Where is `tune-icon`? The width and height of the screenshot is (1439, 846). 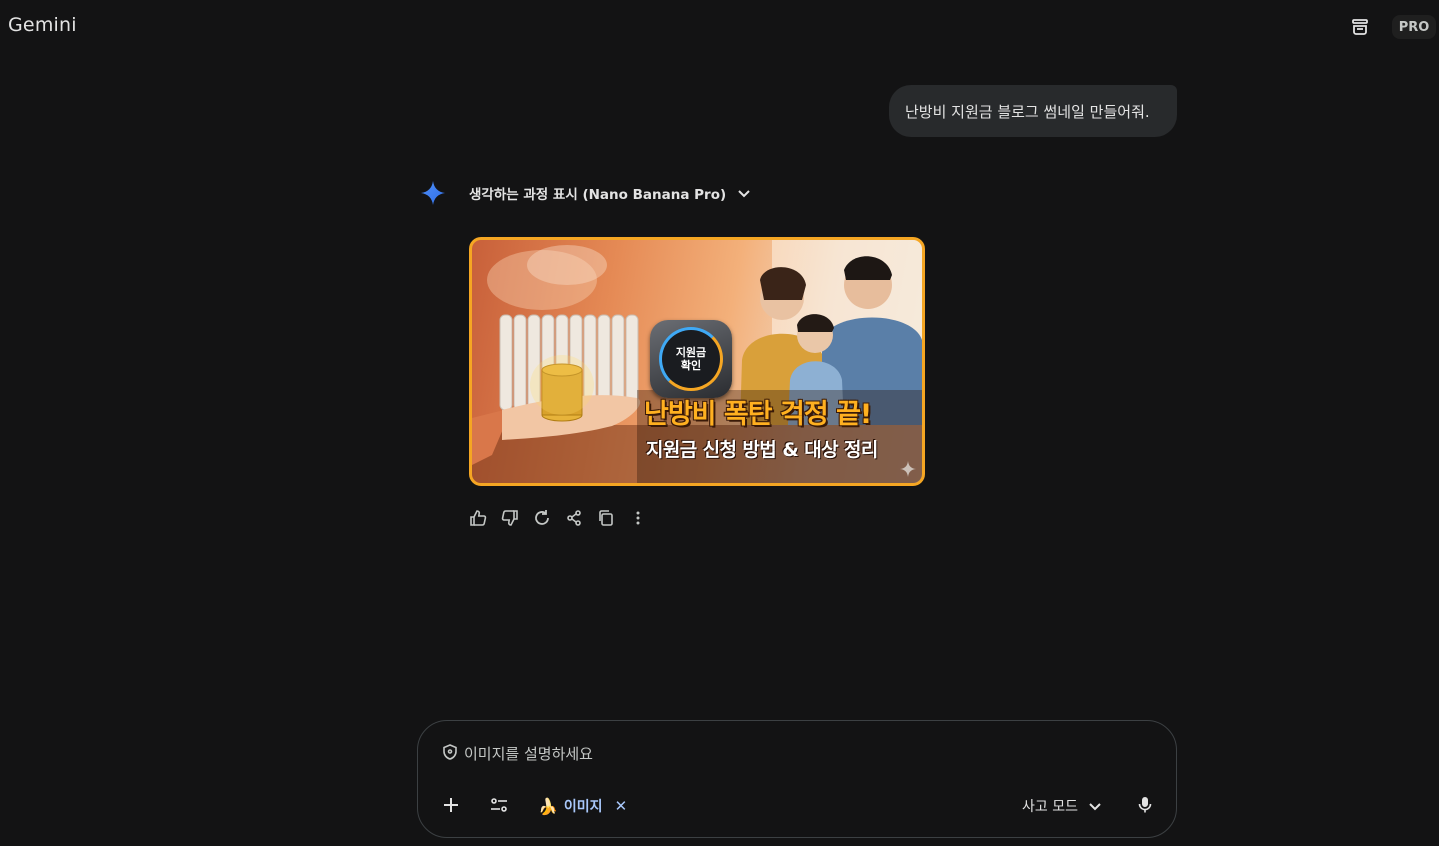
tune-icon is located at coordinates (499, 805).